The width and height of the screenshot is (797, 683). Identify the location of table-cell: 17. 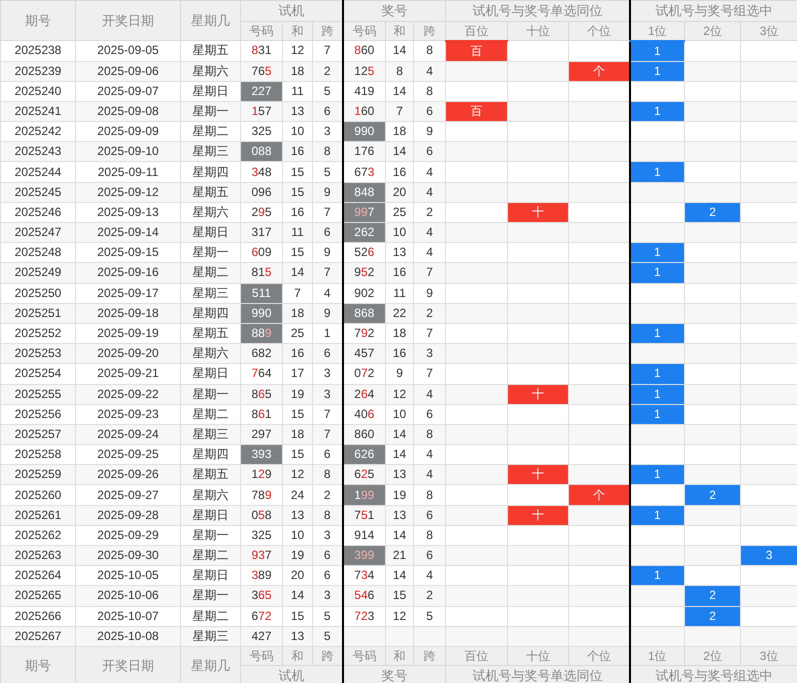
(297, 374).